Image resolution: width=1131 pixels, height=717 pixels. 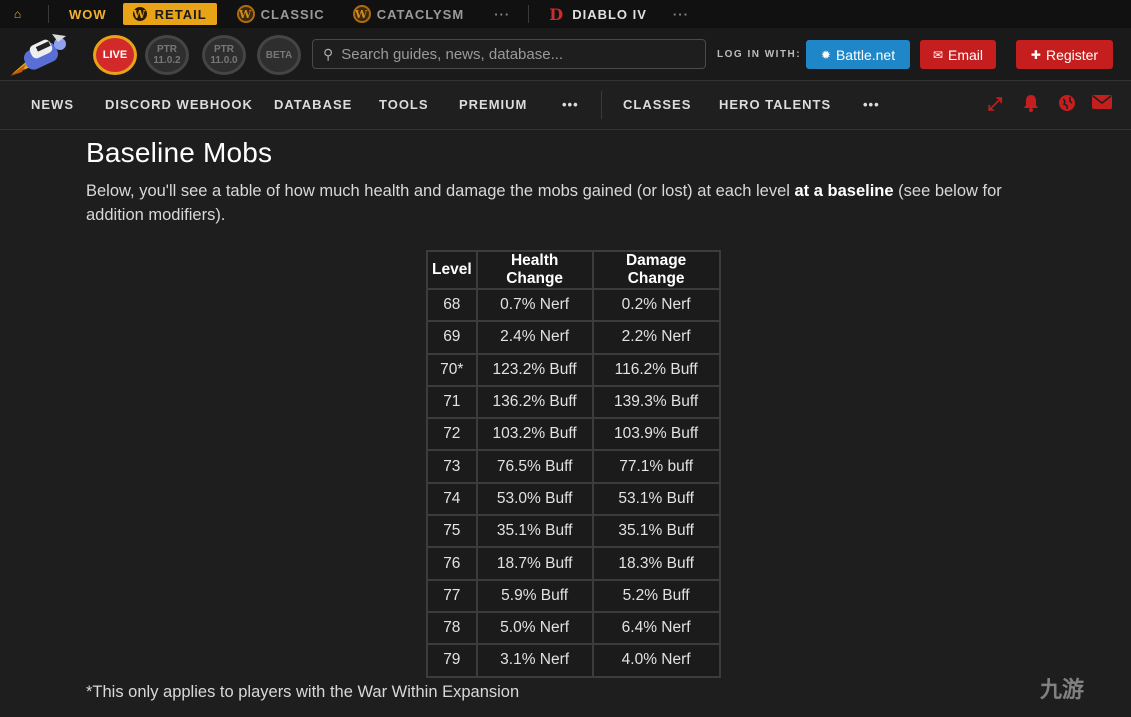 What do you see at coordinates (656, 628) in the screenshot?
I see `cell-damage-change: 6.4% Nerf` at bounding box center [656, 628].